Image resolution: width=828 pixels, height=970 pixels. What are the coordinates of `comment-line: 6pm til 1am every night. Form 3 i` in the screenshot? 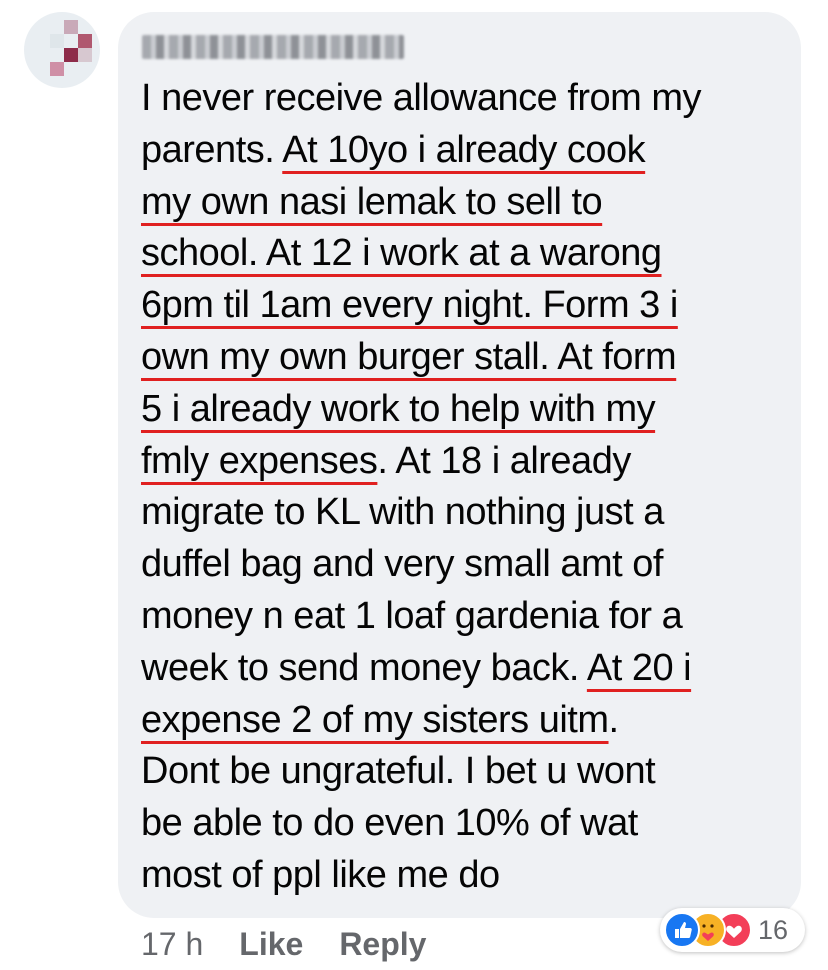 It's located at (466, 306).